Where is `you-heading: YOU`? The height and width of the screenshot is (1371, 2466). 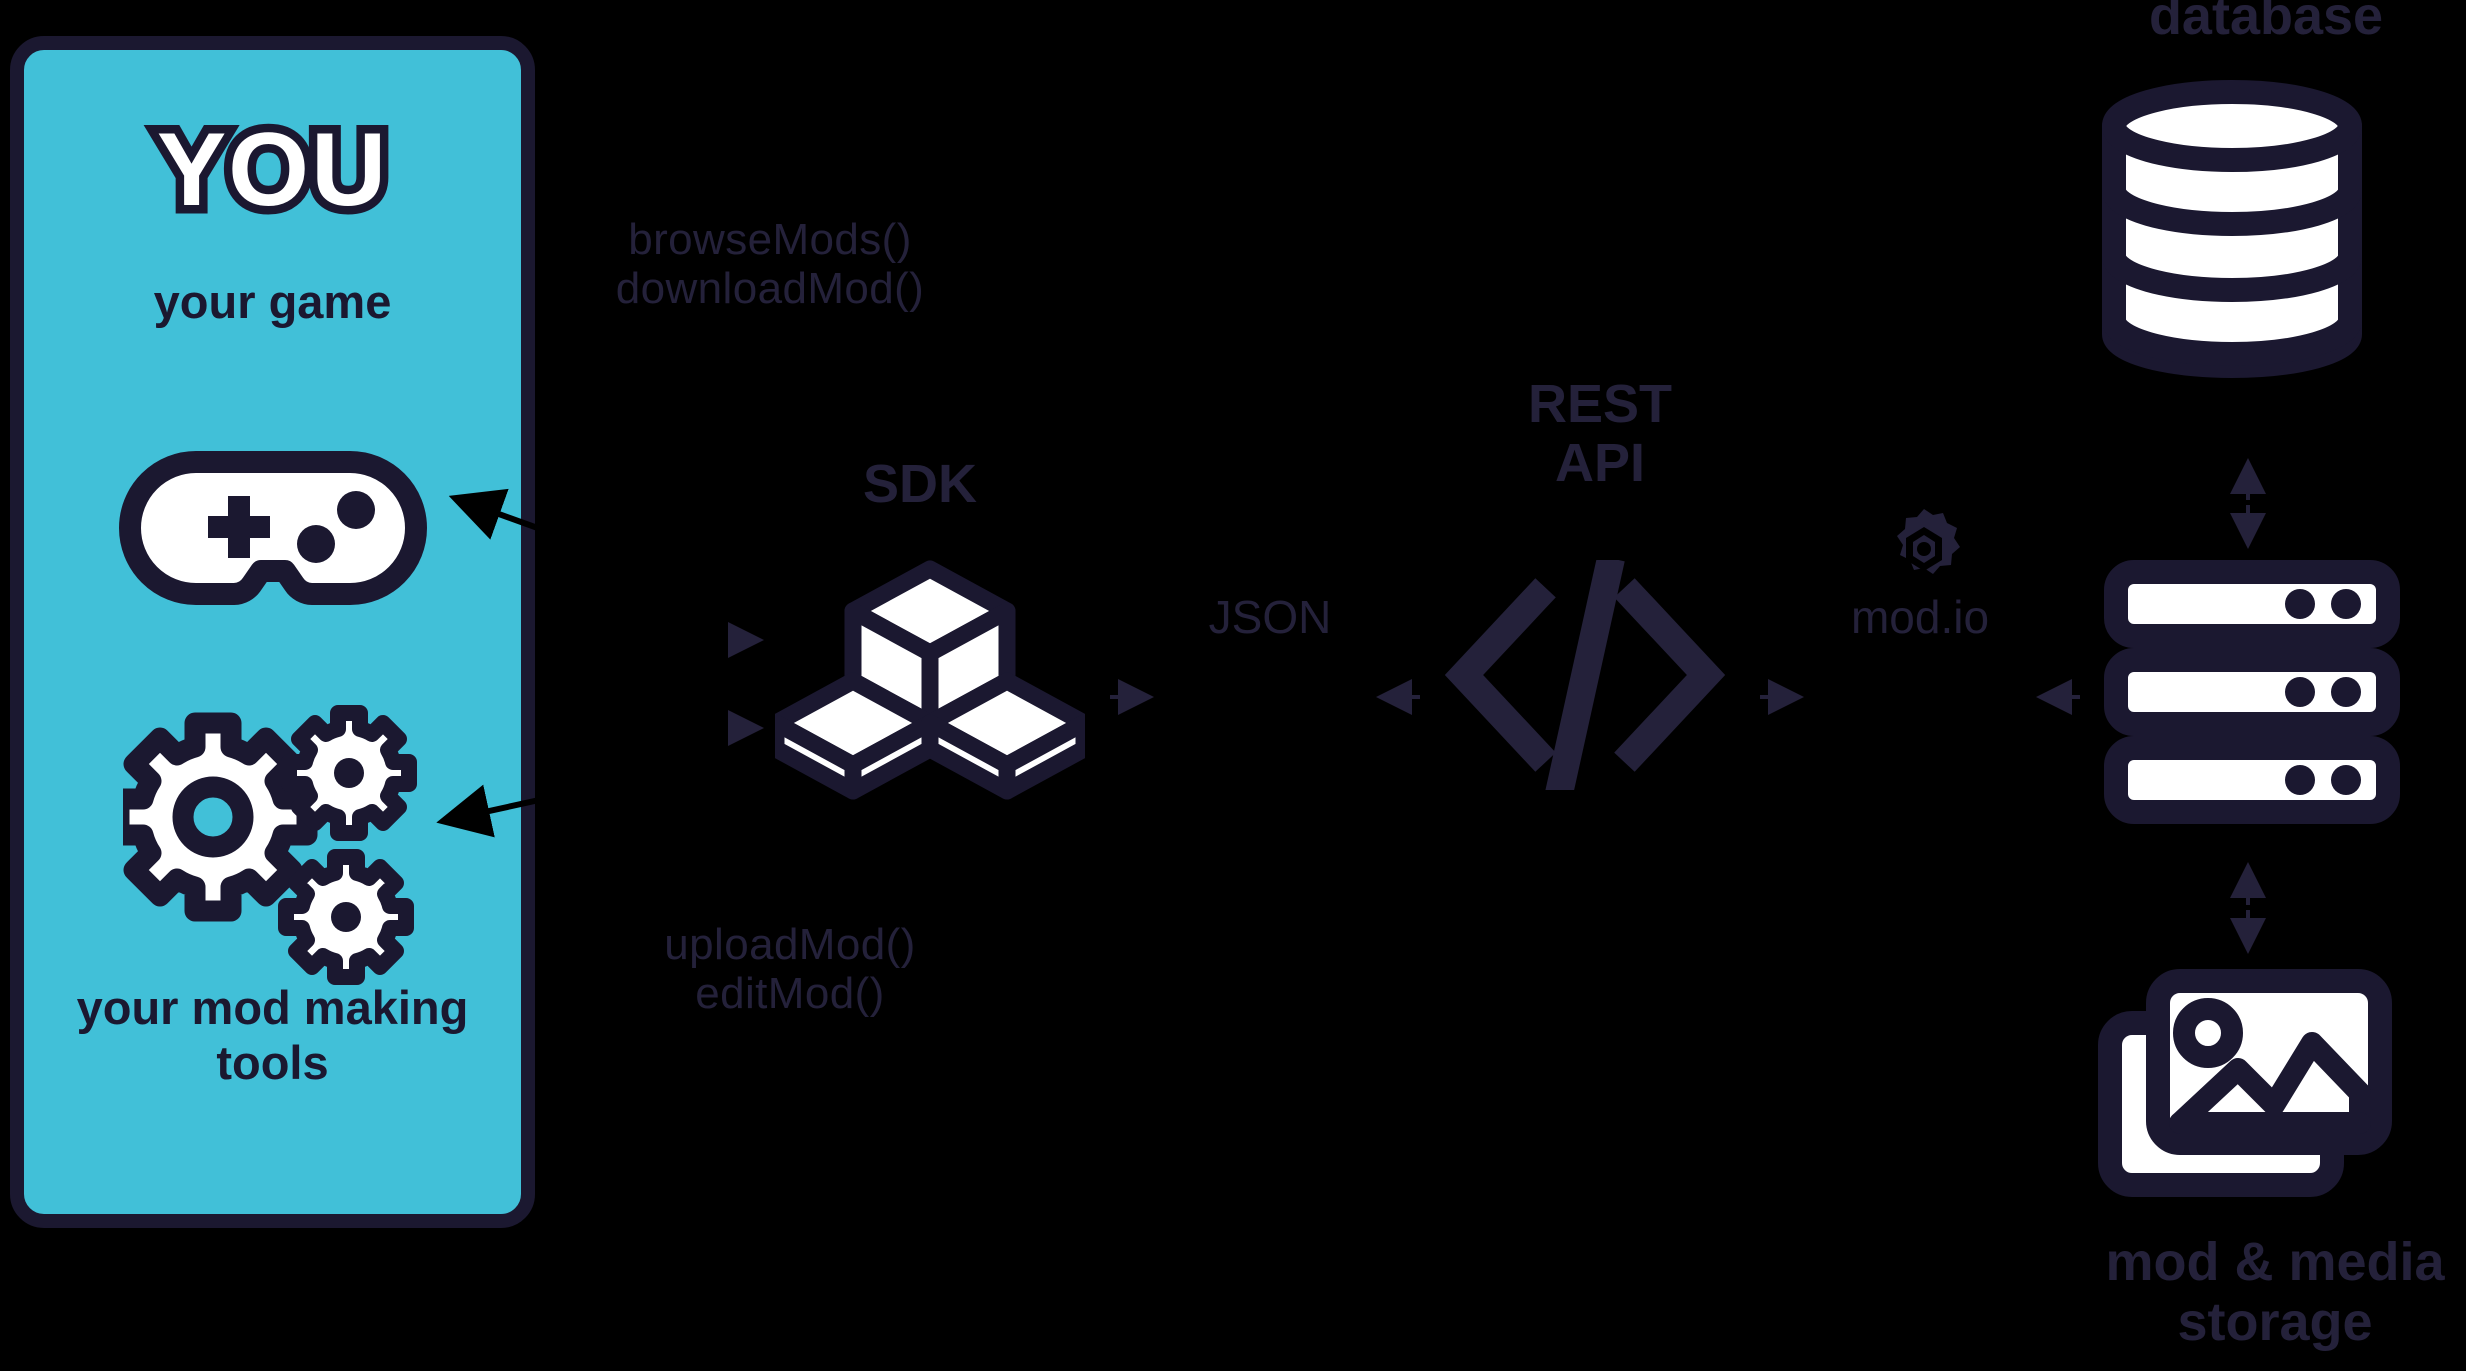 you-heading: YOU is located at coordinates (271, 170).